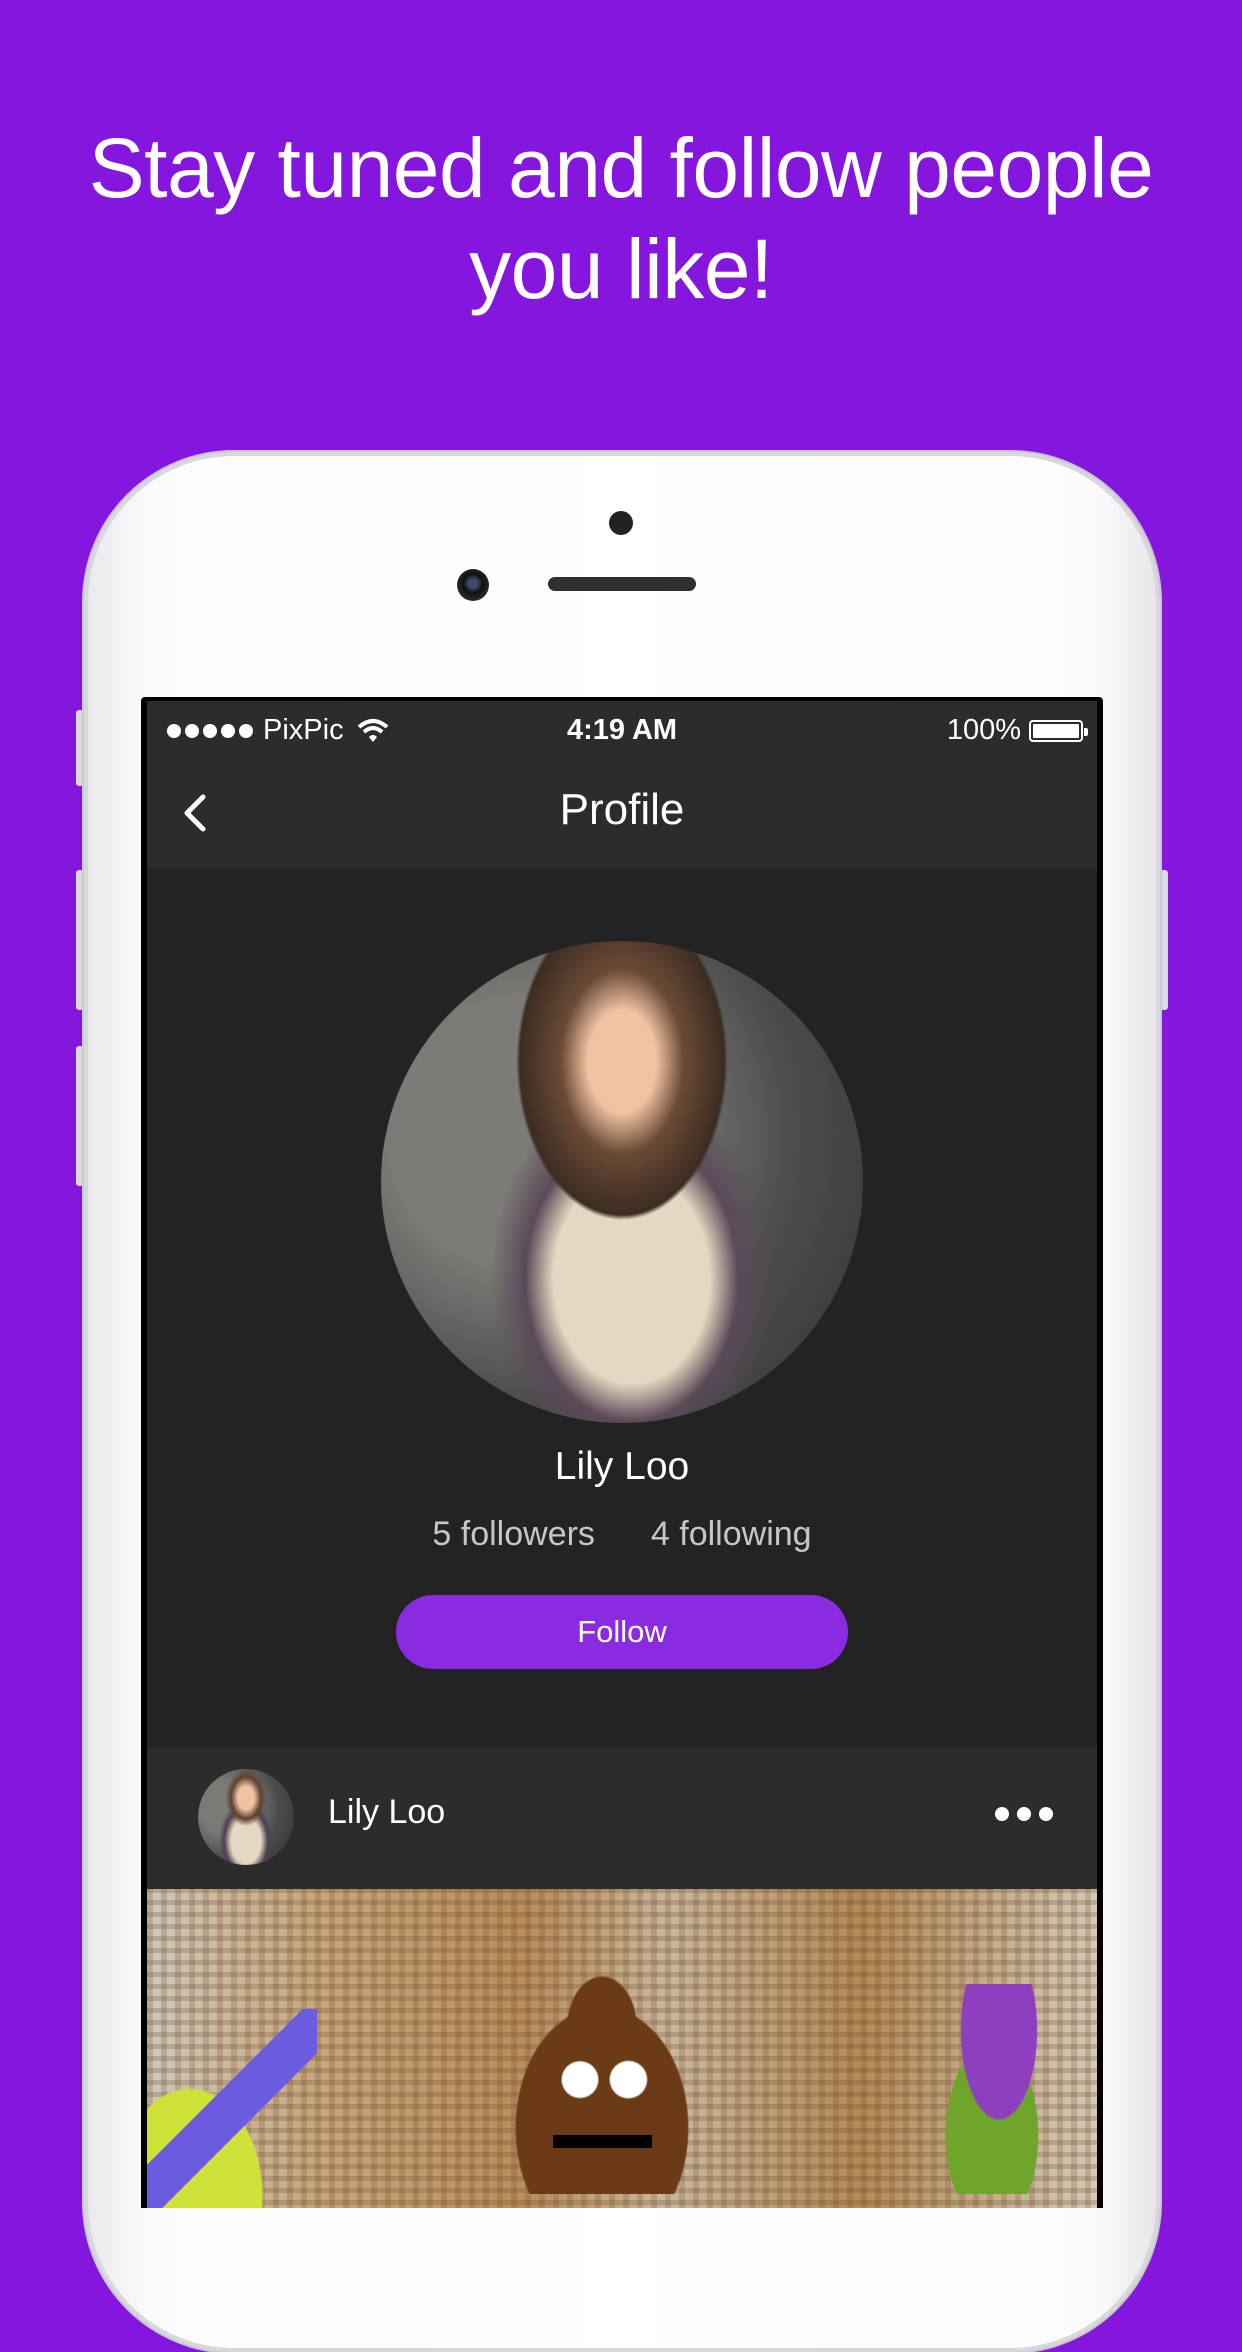  Describe the element at coordinates (622, 1182) in the screenshot. I see `profile-avatar` at that location.